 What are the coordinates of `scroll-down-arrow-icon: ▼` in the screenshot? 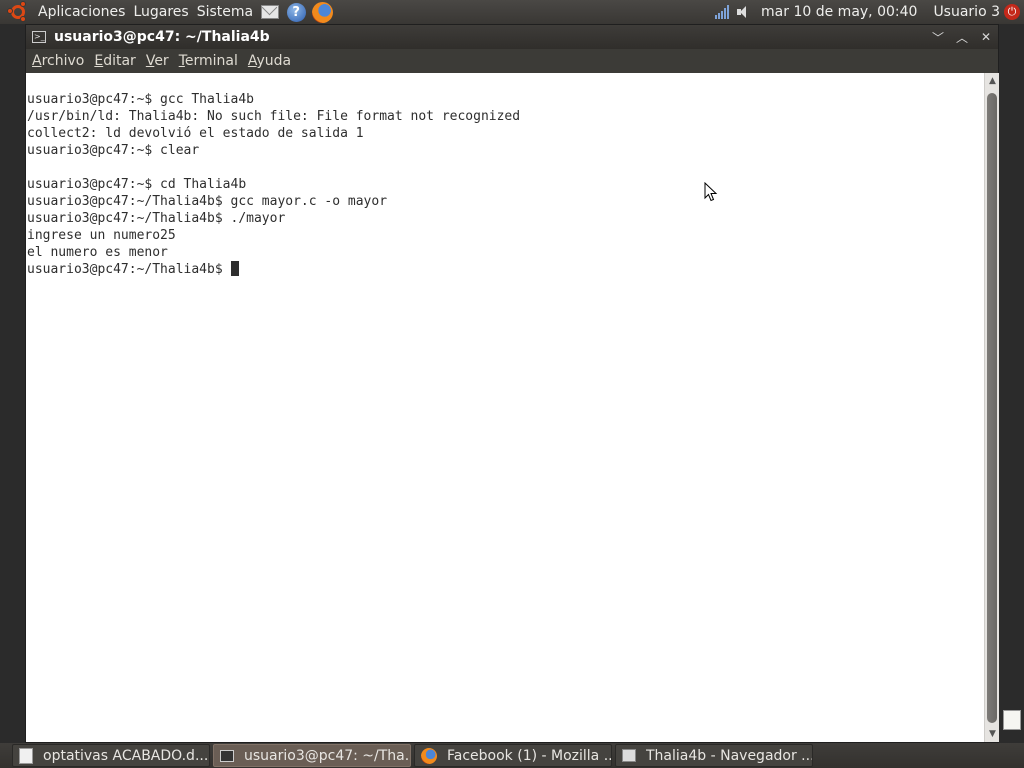 It's located at (992, 734).